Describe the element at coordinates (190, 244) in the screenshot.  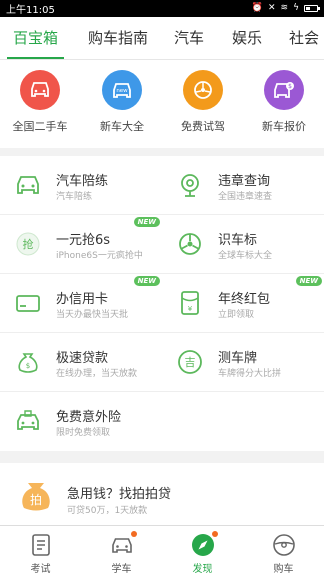
I see `steering-icon` at that location.